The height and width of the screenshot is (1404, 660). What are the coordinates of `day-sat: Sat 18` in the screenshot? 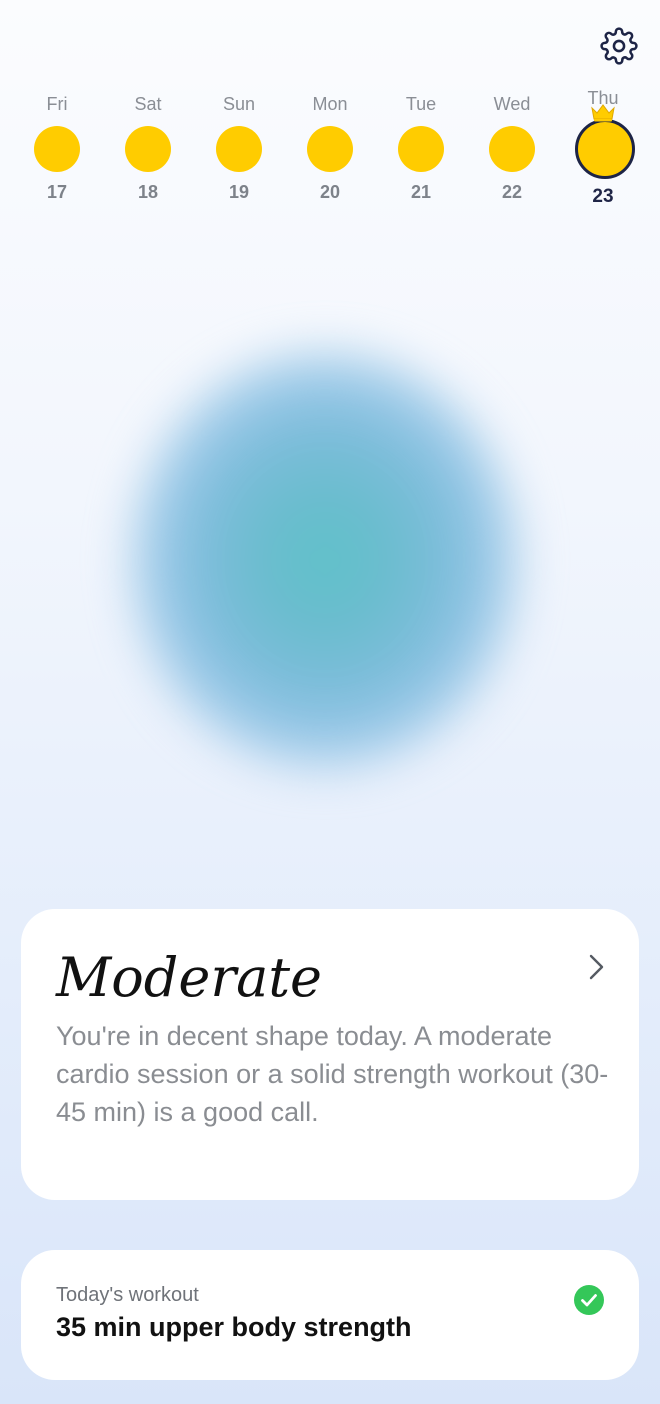 It's located at (148, 153).